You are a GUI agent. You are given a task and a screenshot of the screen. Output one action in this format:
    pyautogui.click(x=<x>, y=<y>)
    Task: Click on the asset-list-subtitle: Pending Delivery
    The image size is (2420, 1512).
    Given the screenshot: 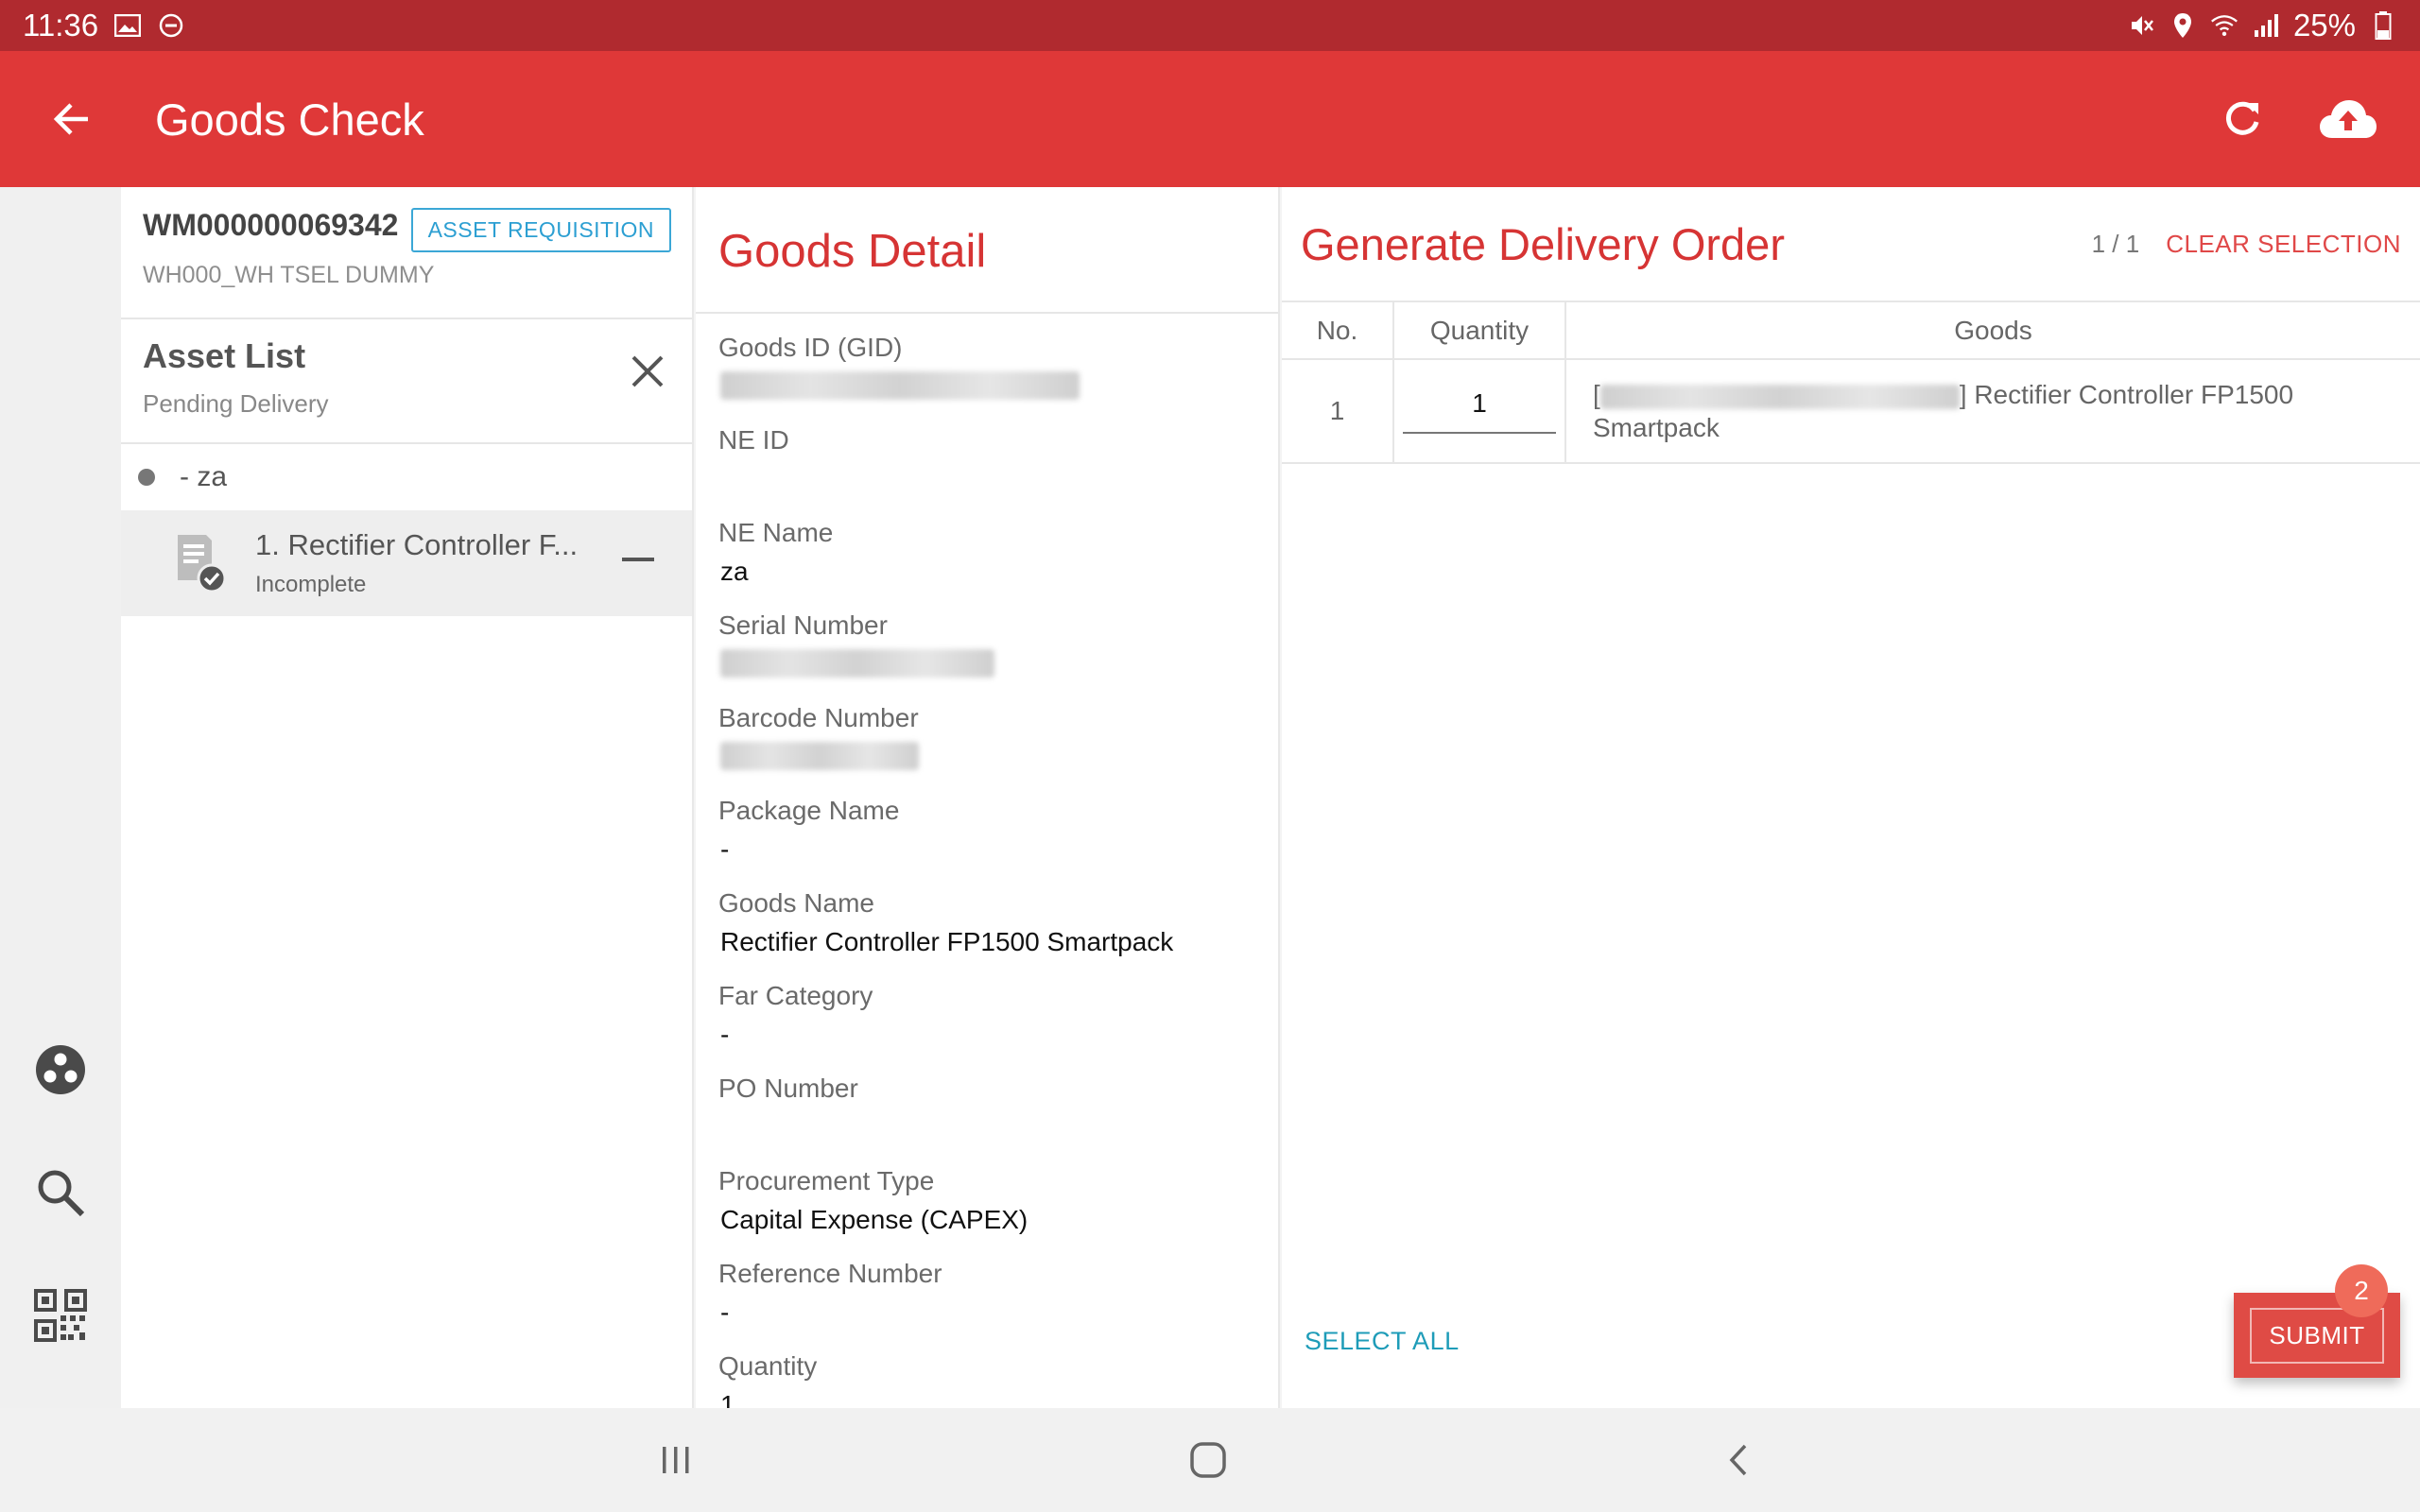 What is the action you would take?
    pyautogui.click(x=236, y=403)
    